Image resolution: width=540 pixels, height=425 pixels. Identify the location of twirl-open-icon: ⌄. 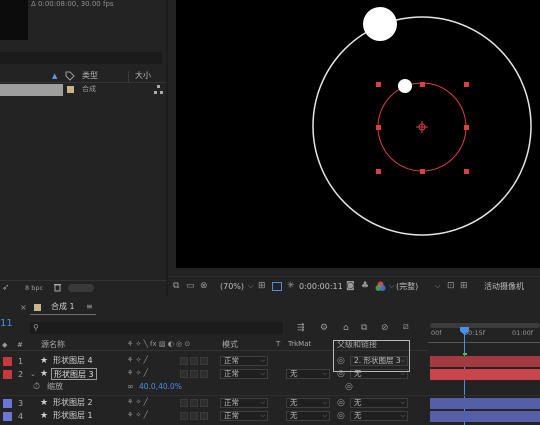
(33, 374).